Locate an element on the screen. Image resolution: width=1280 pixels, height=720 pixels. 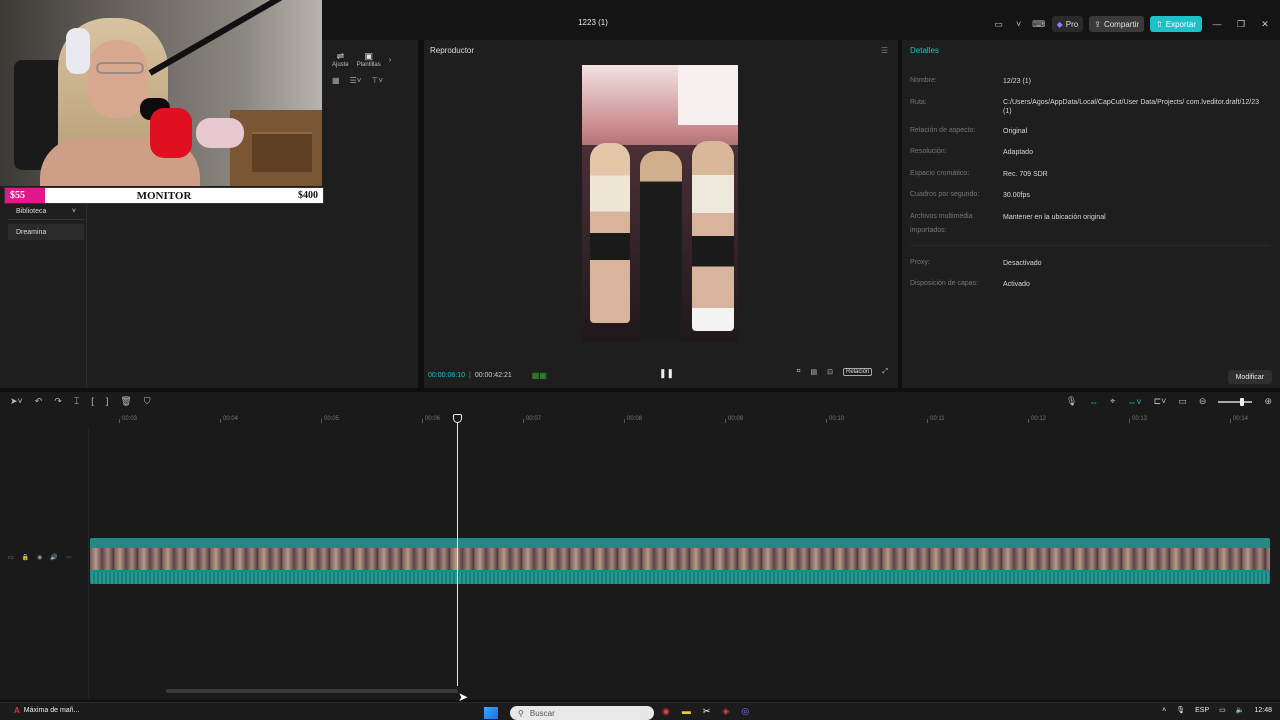
zoom-in-icon: ⊕ is located at coordinates (1268, 401).